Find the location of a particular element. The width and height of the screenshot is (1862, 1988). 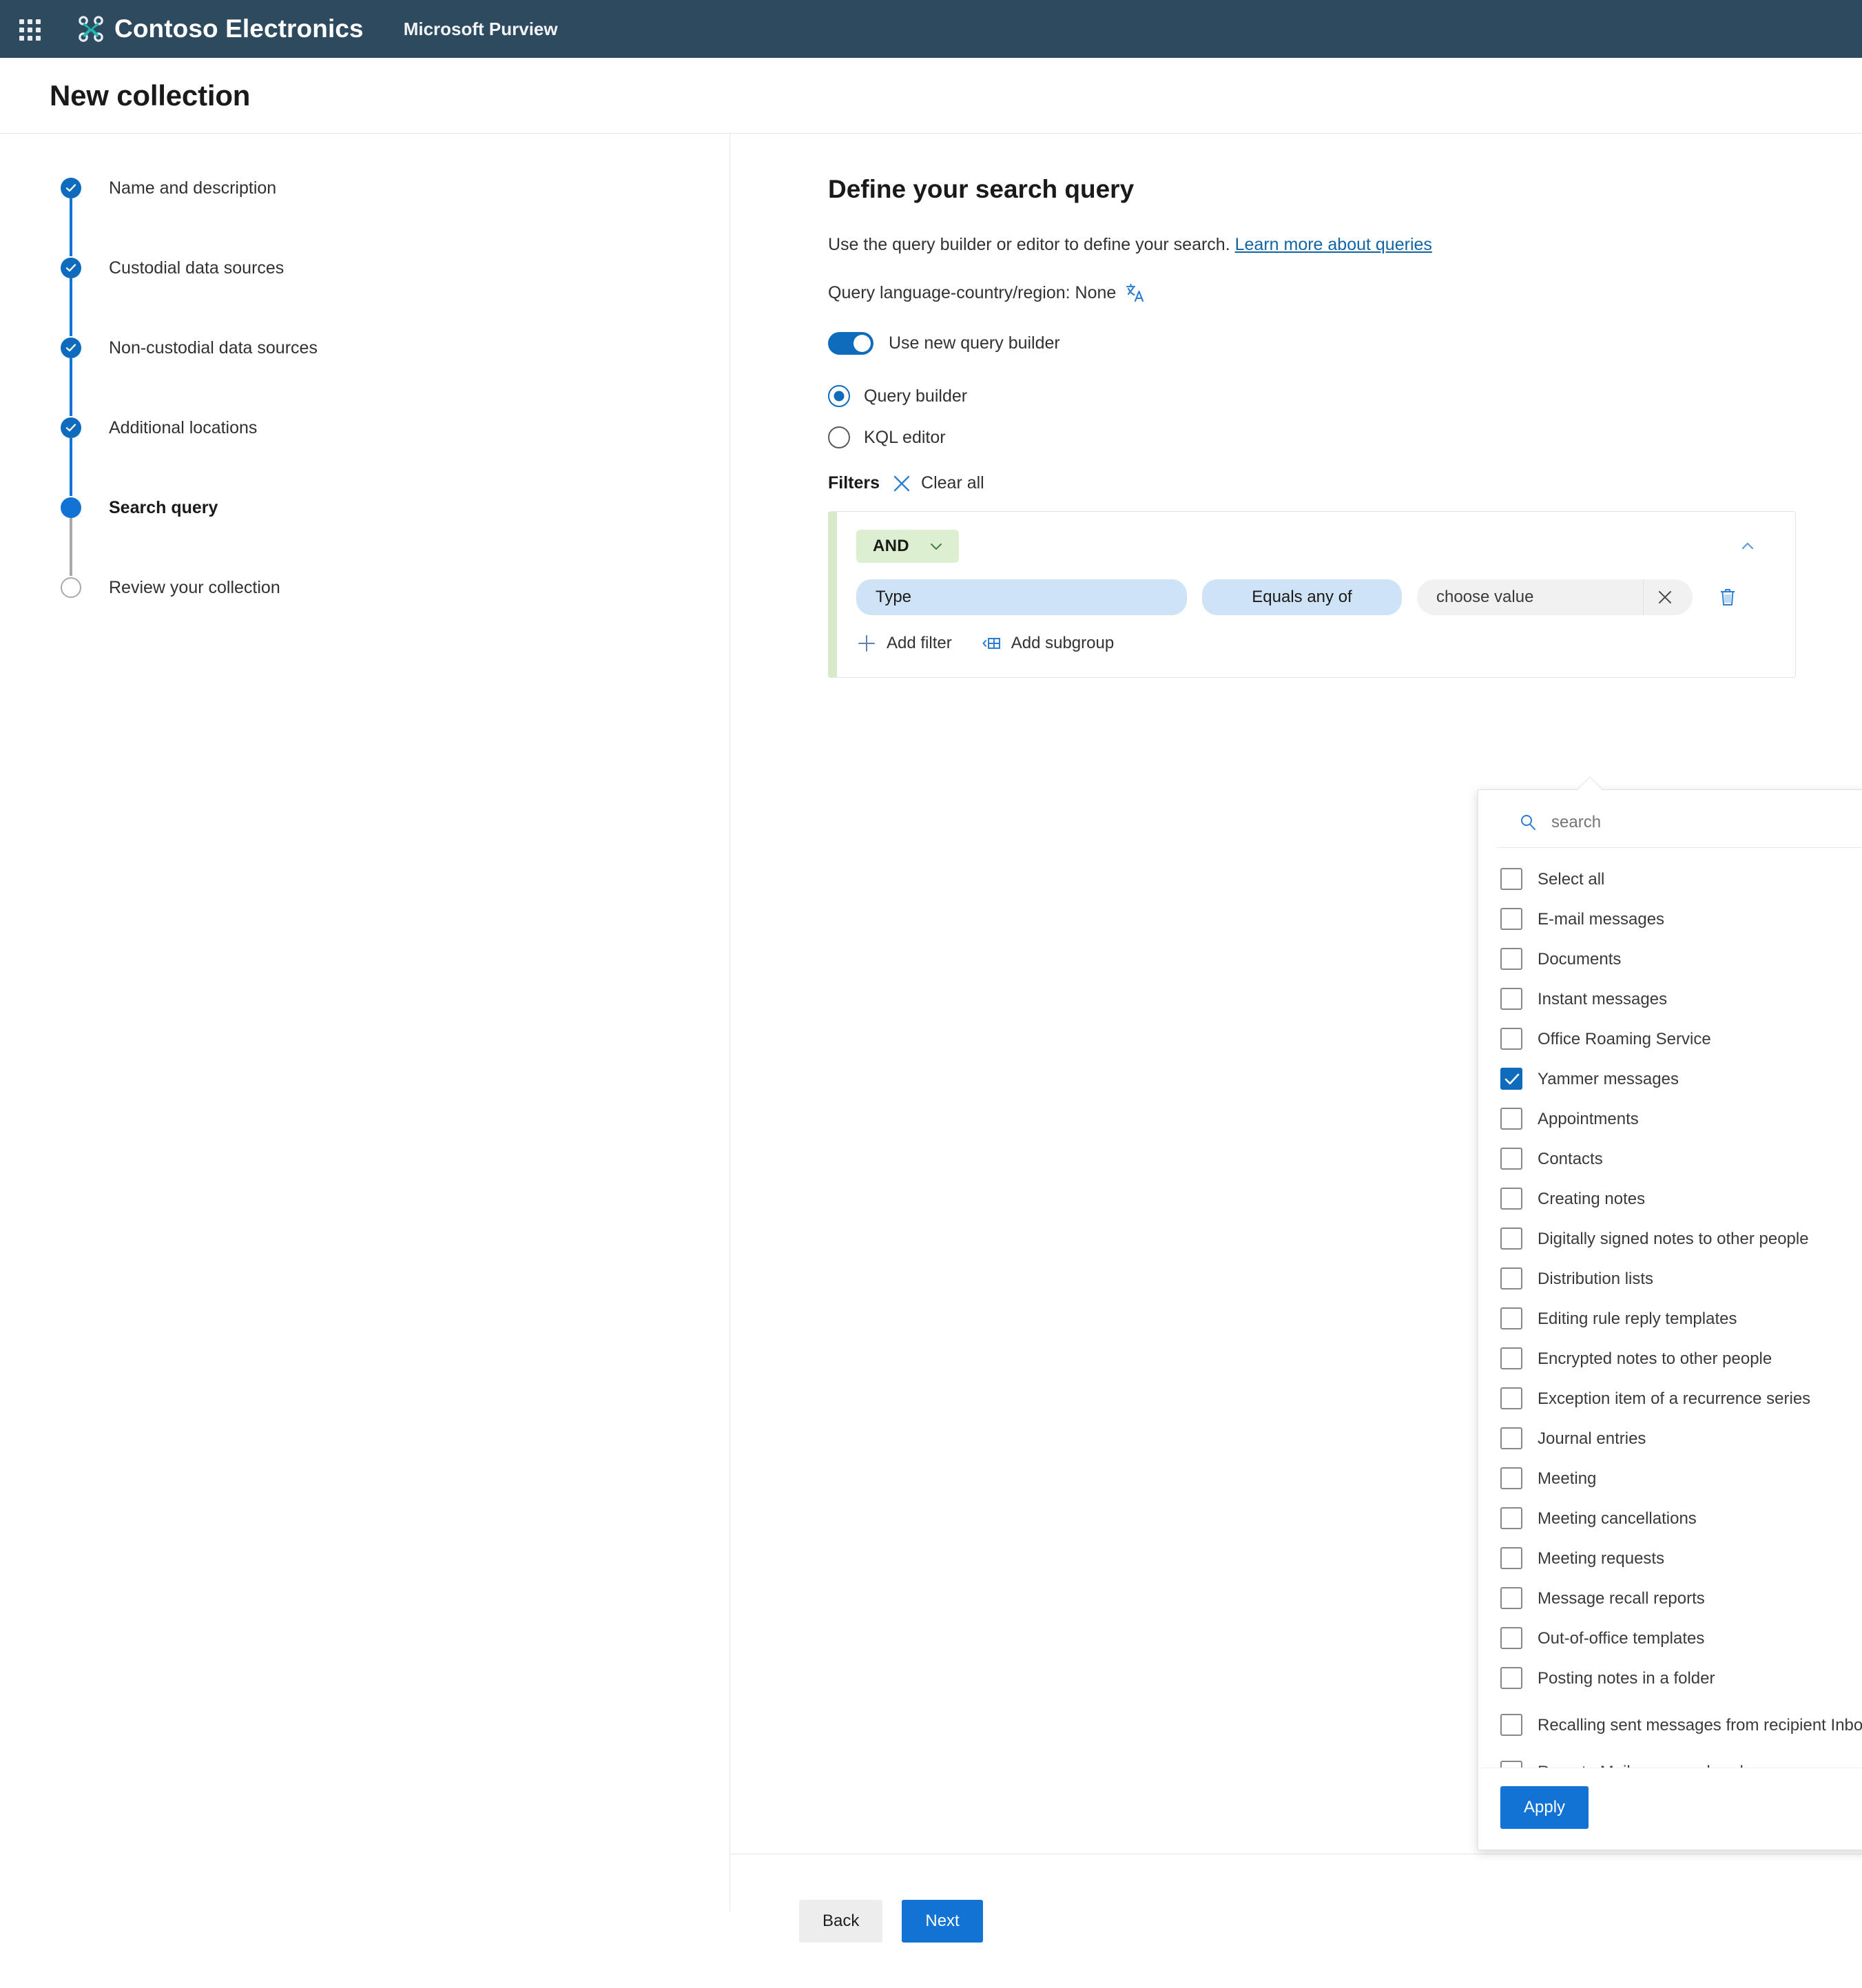

clear-value-icon is located at coordinates (1664, 597).